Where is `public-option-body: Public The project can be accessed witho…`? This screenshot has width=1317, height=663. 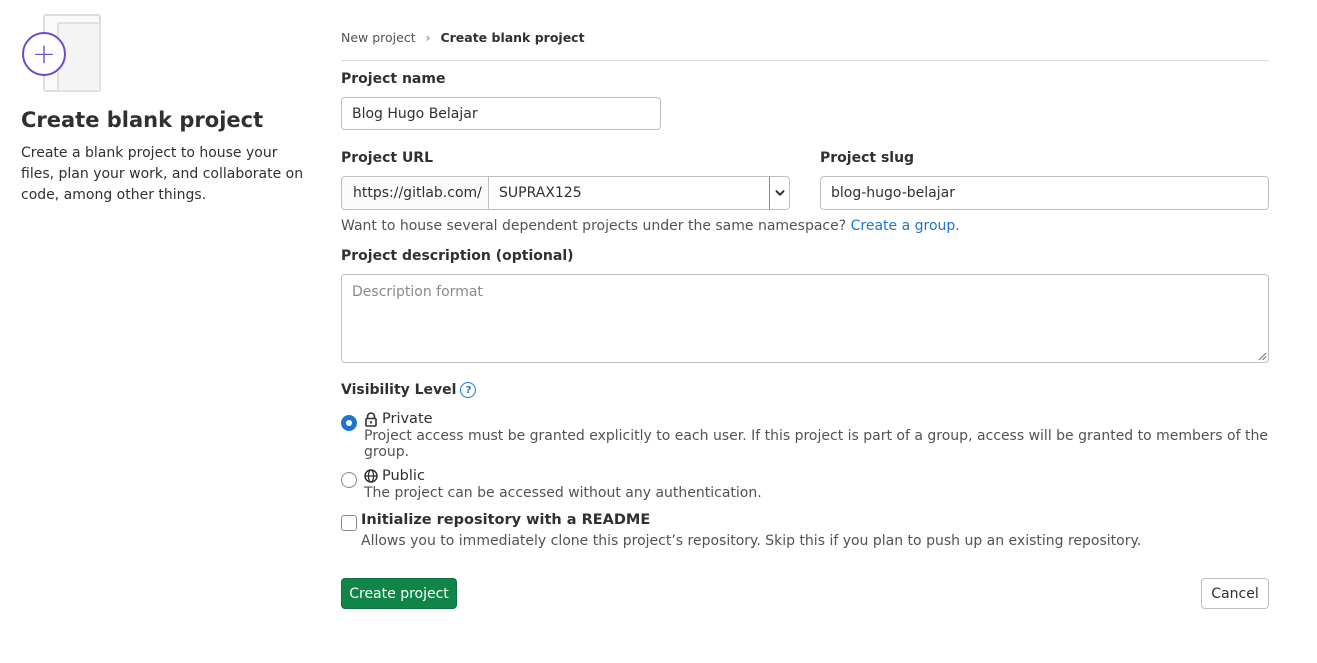
public-option-body: Public The project can be accessed witho… is located at coordinates (563, 484).